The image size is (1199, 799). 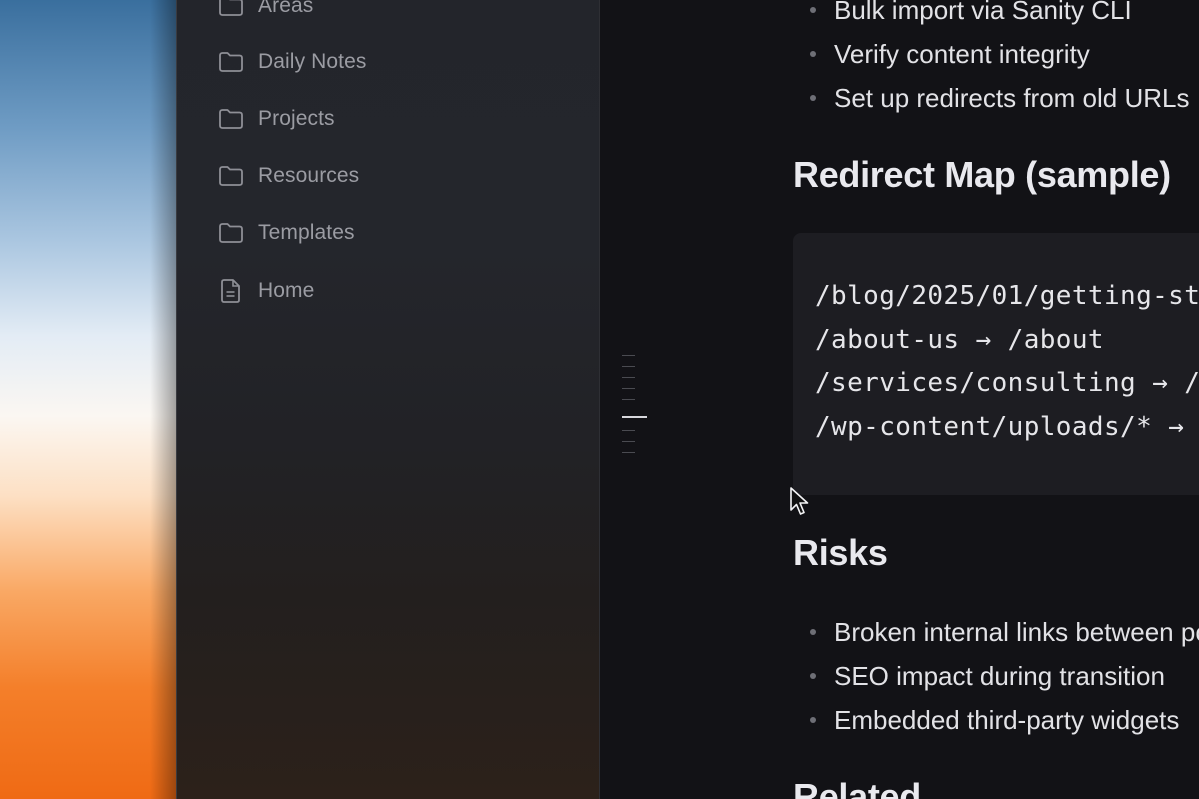 I want to click on outline-minimap, so click(x=637, y=410).